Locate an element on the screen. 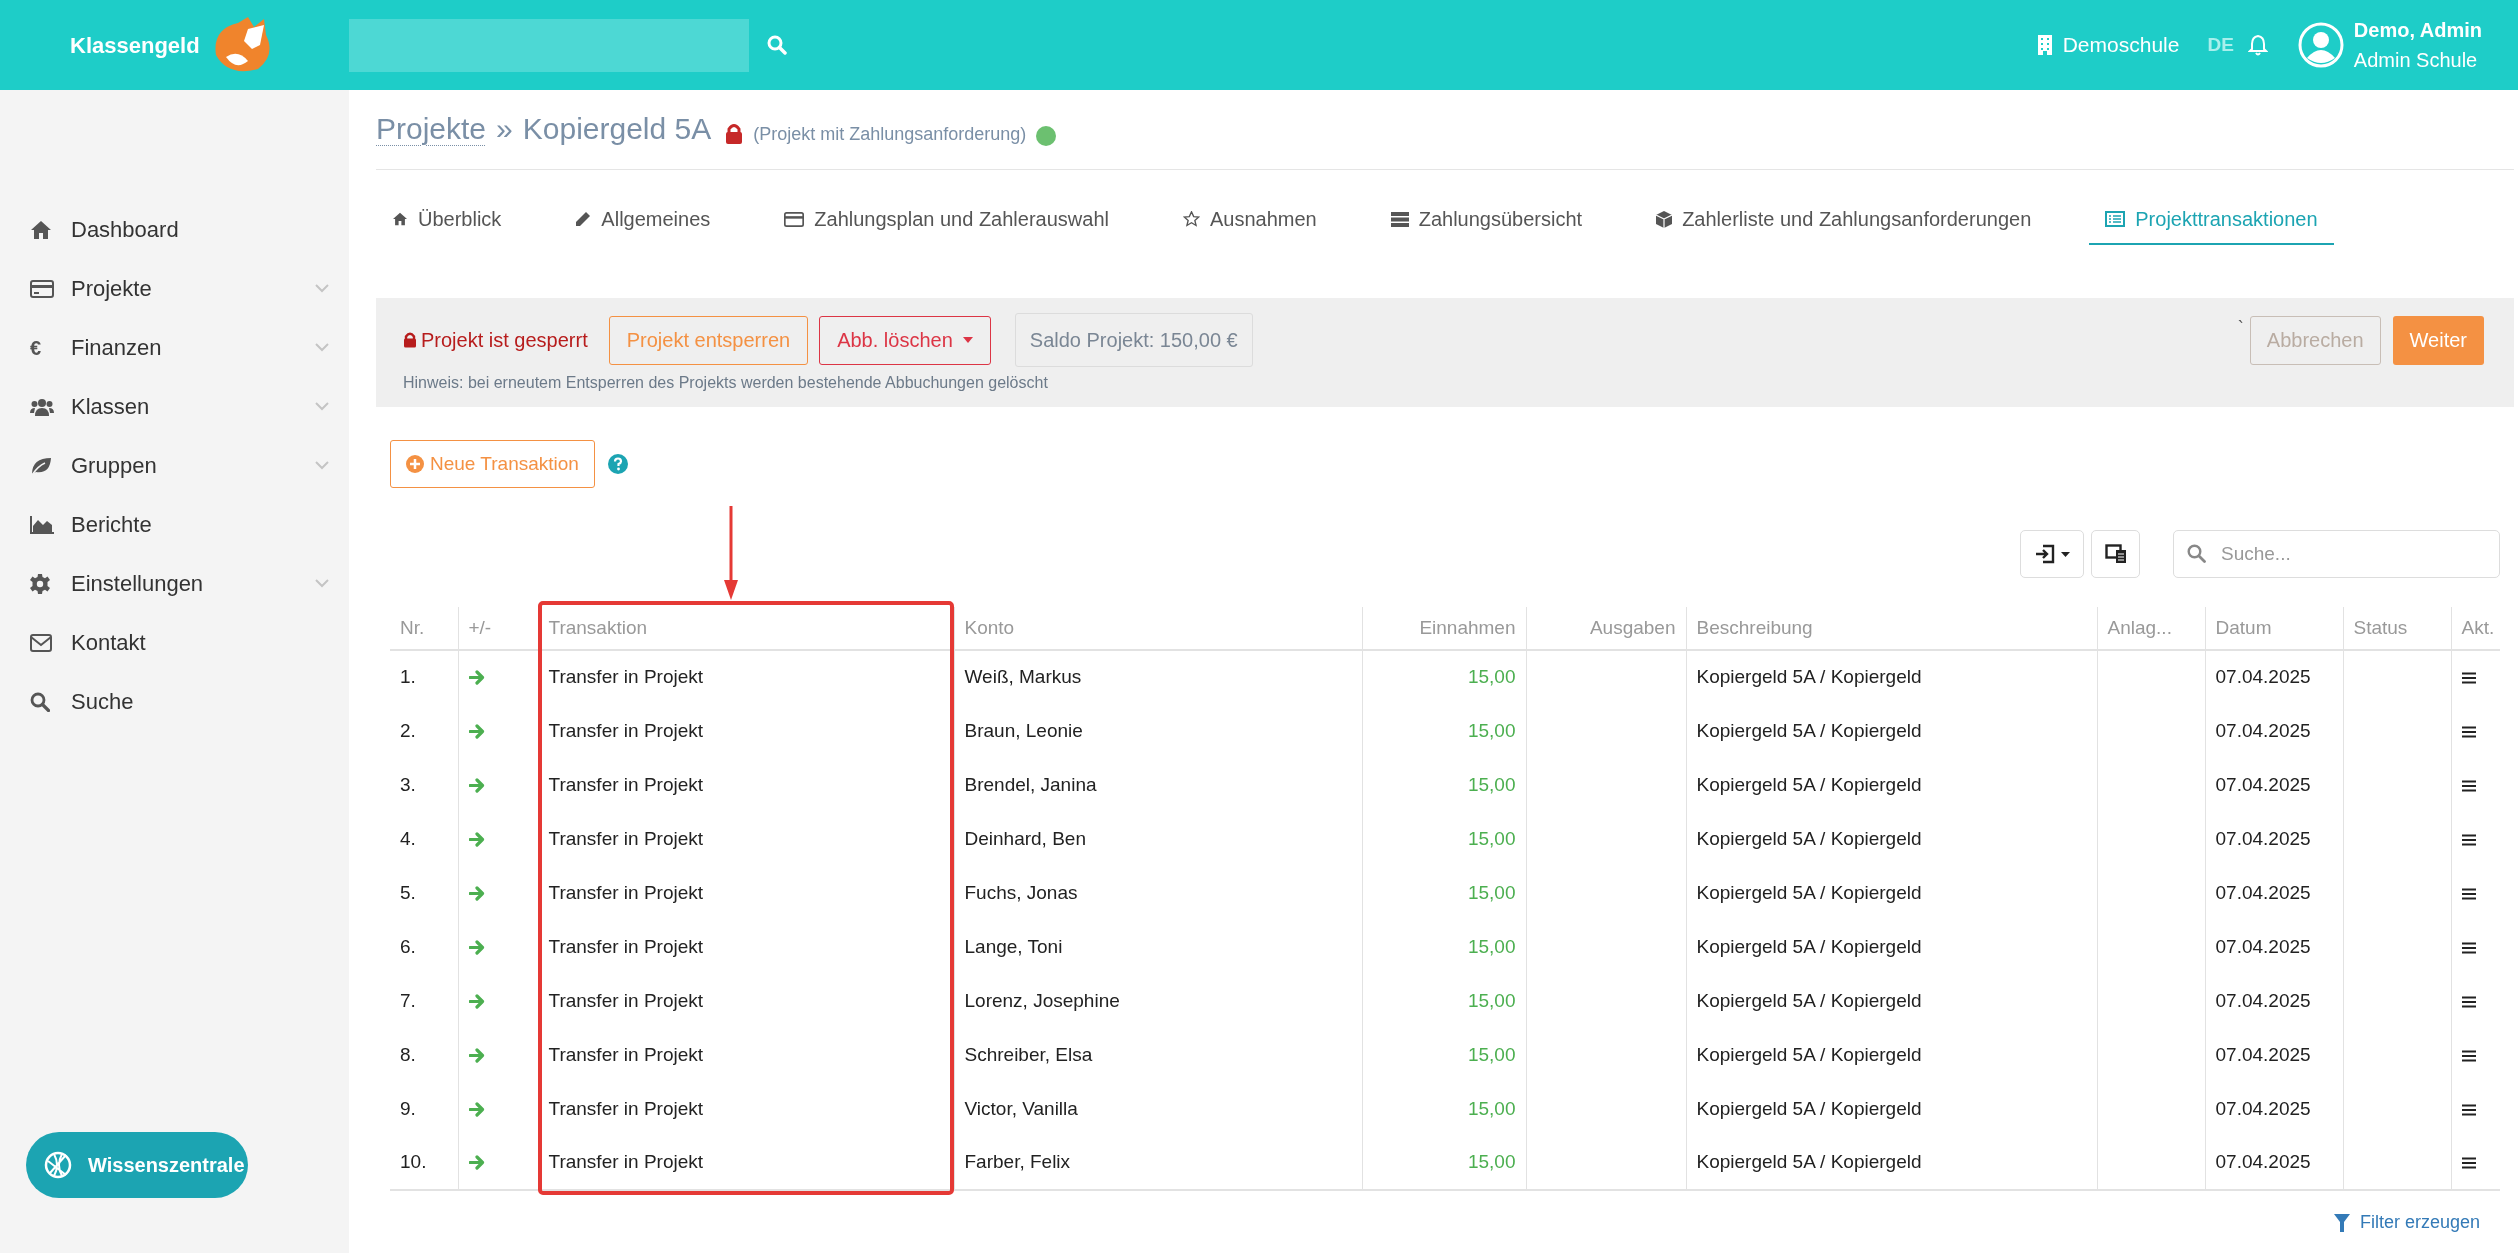 This screenshot has width=2518, height=1253. sidebar-item: Suche is located at coordinates (102, 701).